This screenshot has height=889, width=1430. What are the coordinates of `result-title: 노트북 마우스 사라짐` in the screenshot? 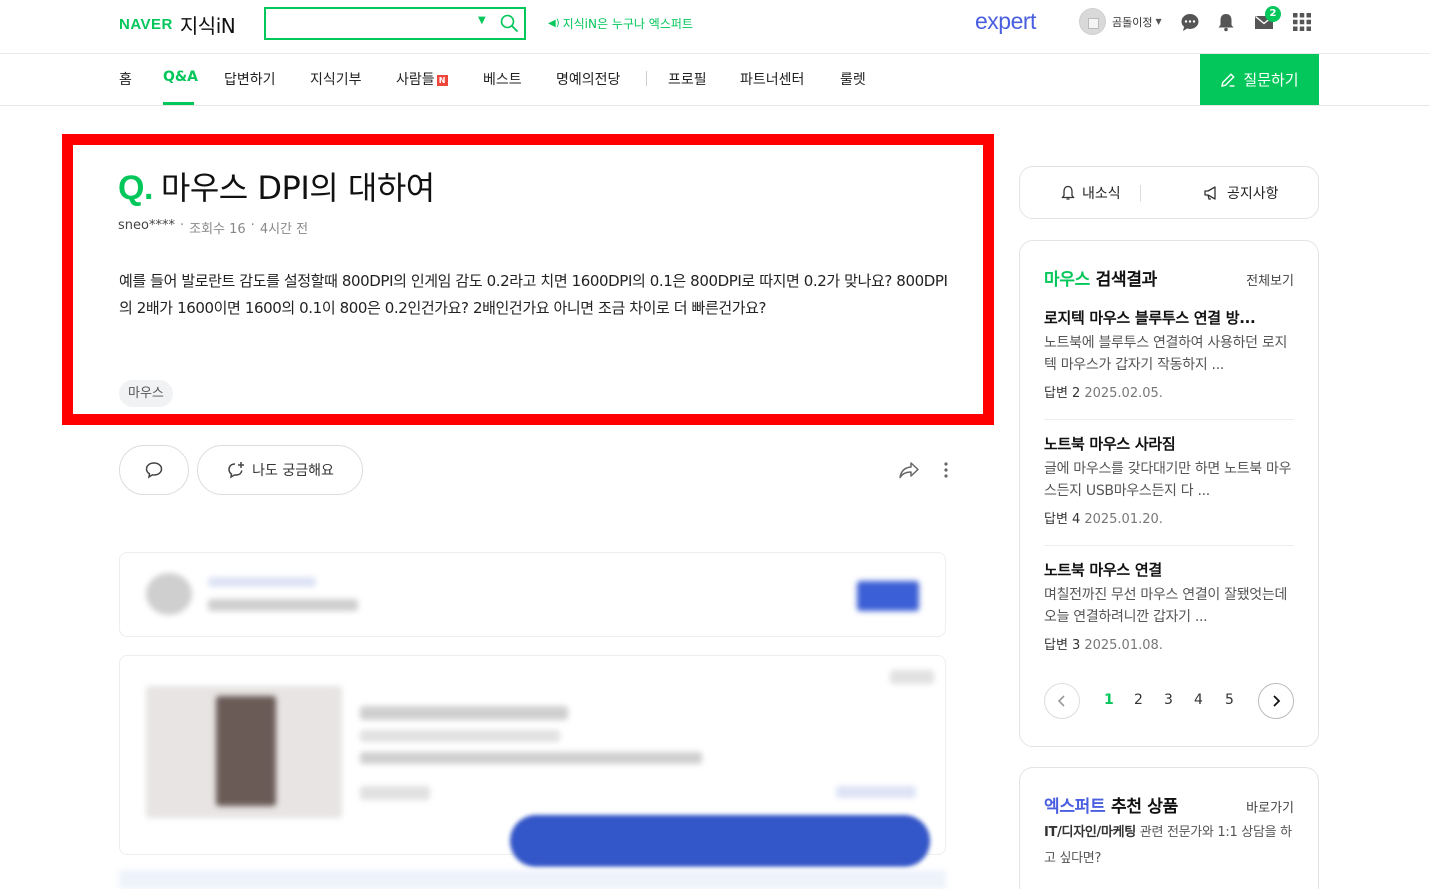 It's located at (1169, 443).